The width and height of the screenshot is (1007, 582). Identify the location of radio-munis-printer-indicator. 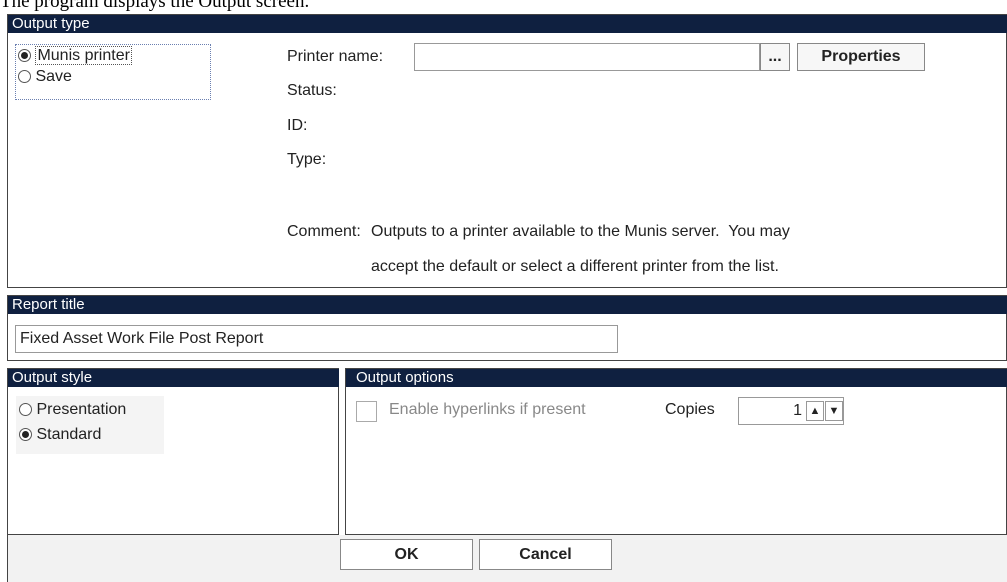
(24, 56).